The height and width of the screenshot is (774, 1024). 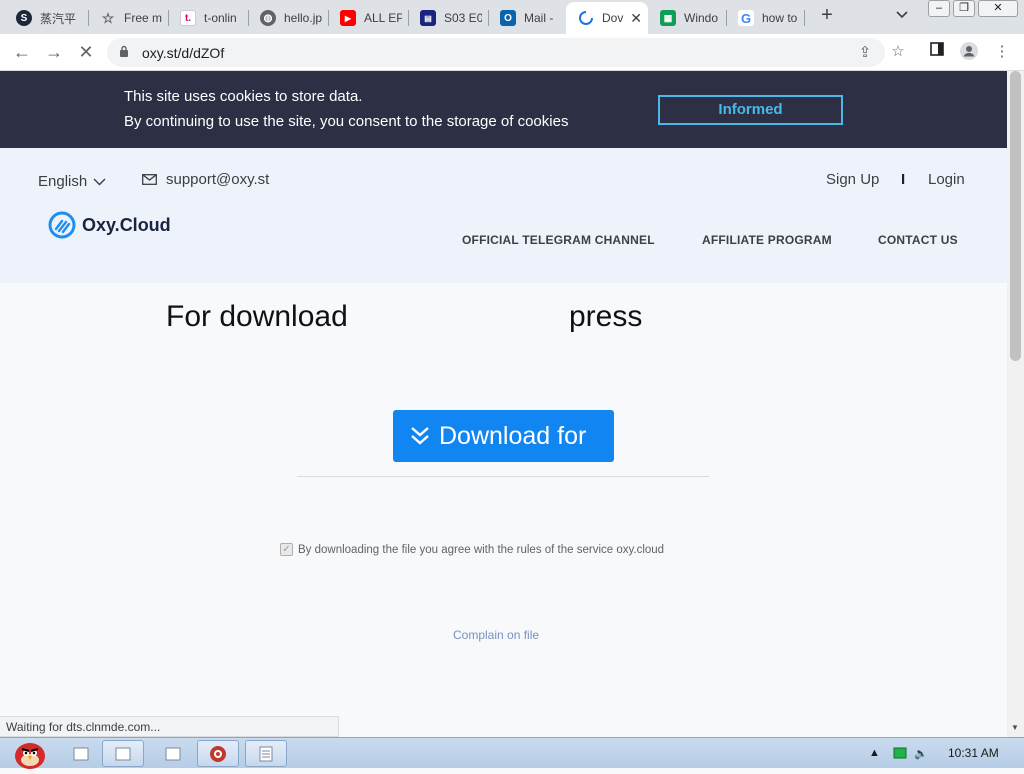 I want to click on menu-contact-us: CONTACT US, so click(x=918, y=240).